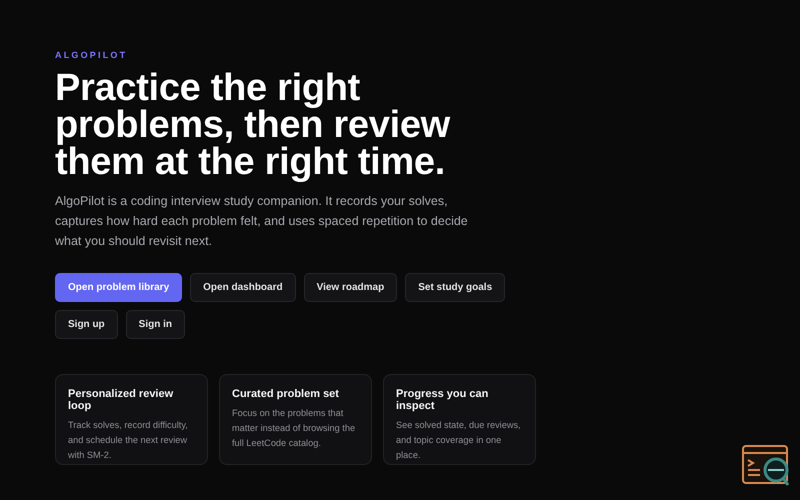  Describe the element at coordinates (253, 125) in the screenshot. I see `headline: Practice the right problems, then review them at the right time.` at that location.